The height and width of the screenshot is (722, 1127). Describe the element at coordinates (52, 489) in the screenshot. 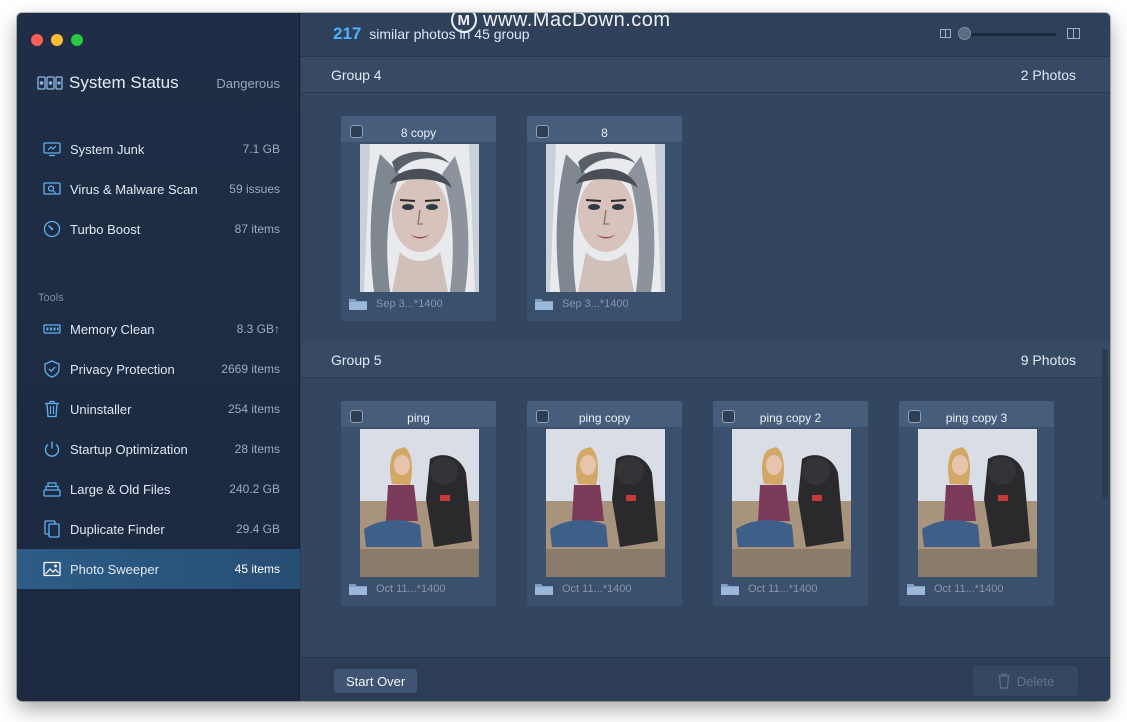

I see `stack-icon` at that location.